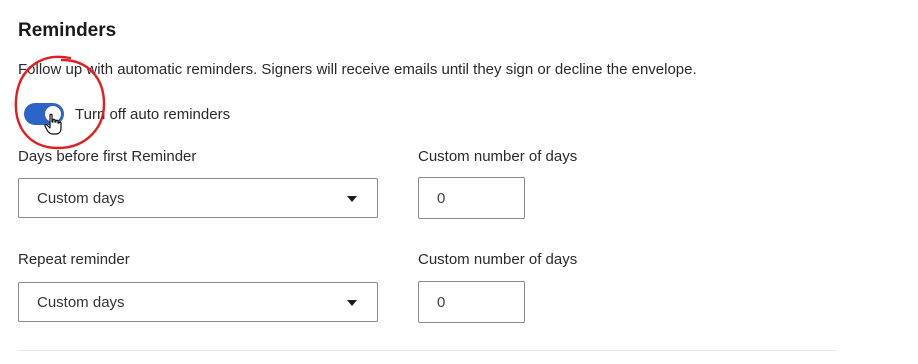 The height and width of the screenshot is (364, 918). What do you see at coordinates (81, 302) in the screenshot?
I see `repeat-reminder-selected-value: Custom days` at bounding box center [81, 302].